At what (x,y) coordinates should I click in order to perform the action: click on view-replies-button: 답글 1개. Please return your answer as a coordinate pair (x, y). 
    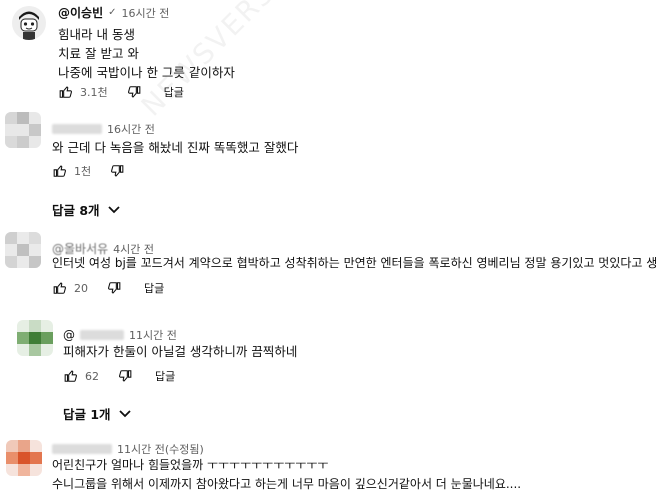
    Looking at the image, I should click on (97, 413).